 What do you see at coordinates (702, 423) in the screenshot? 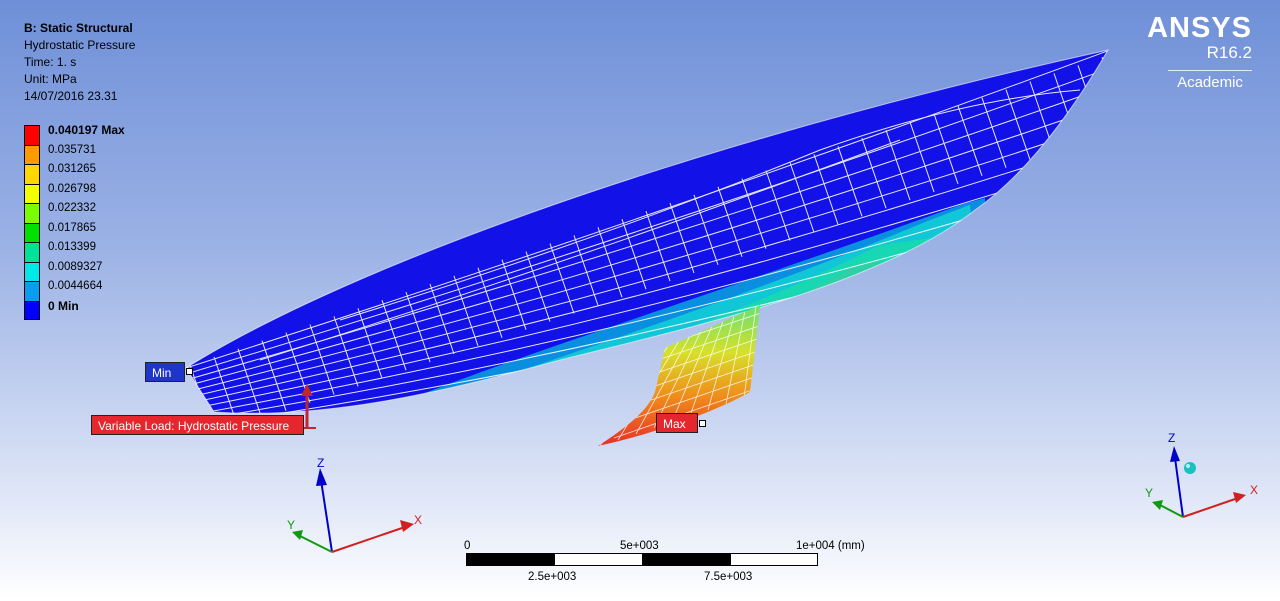
I see `max-probe-marker` at bounding box center [702, 423].